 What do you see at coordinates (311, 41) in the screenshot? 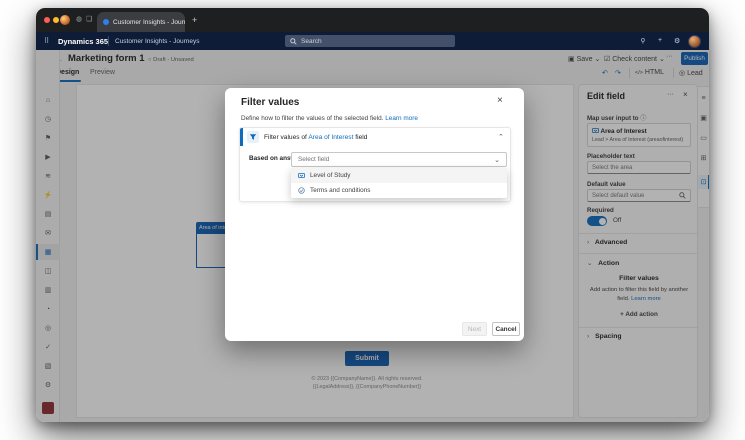
I see `search-placeholder: Search` at bounding box center [311, 41].